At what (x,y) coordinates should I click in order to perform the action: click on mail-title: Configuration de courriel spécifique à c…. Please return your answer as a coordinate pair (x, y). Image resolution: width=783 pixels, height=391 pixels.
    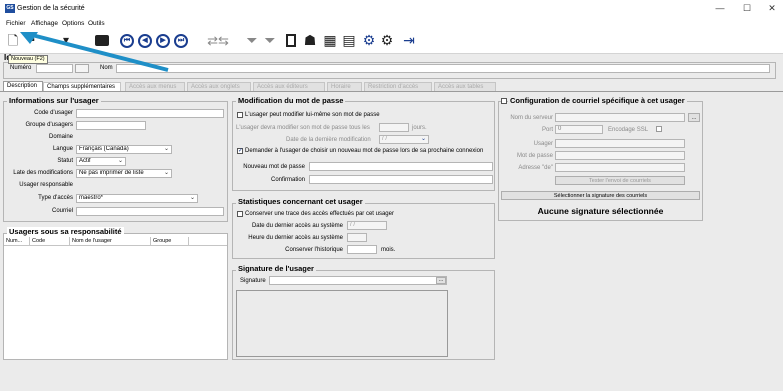
    Looking at the image, I should click on (597, 101).